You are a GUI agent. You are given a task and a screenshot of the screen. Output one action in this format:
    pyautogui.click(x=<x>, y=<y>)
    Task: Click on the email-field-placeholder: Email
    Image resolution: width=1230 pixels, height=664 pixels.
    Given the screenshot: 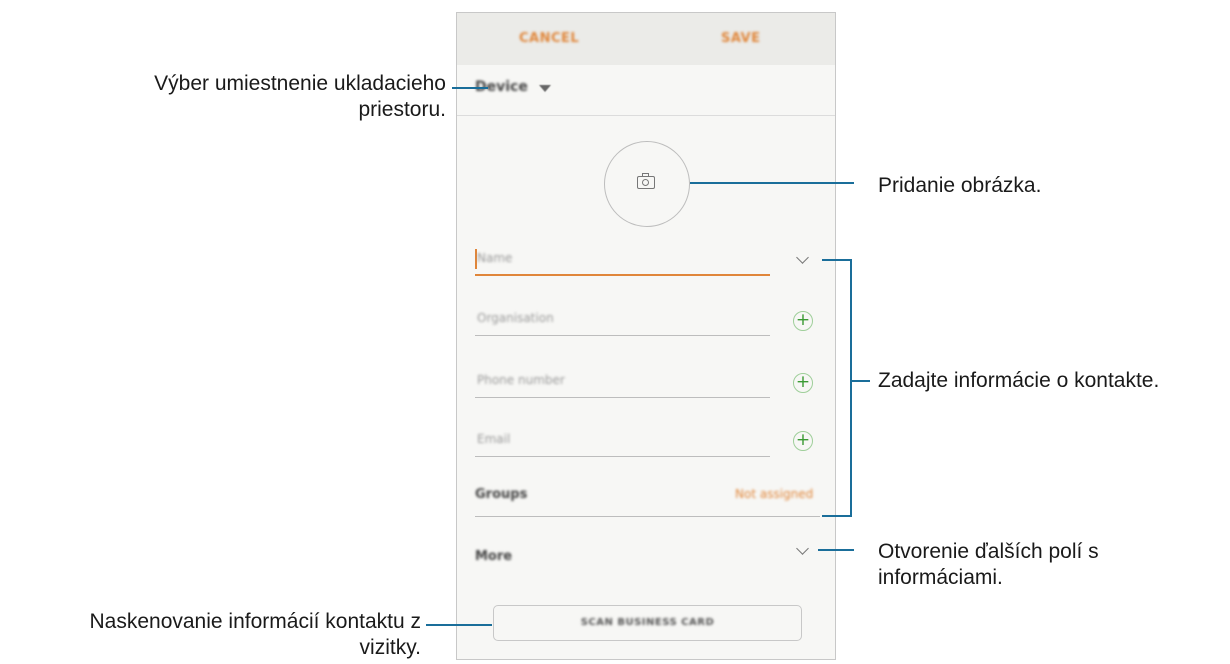 What is the action you would take?
    pyautogui.click(x=494, y=439)
    